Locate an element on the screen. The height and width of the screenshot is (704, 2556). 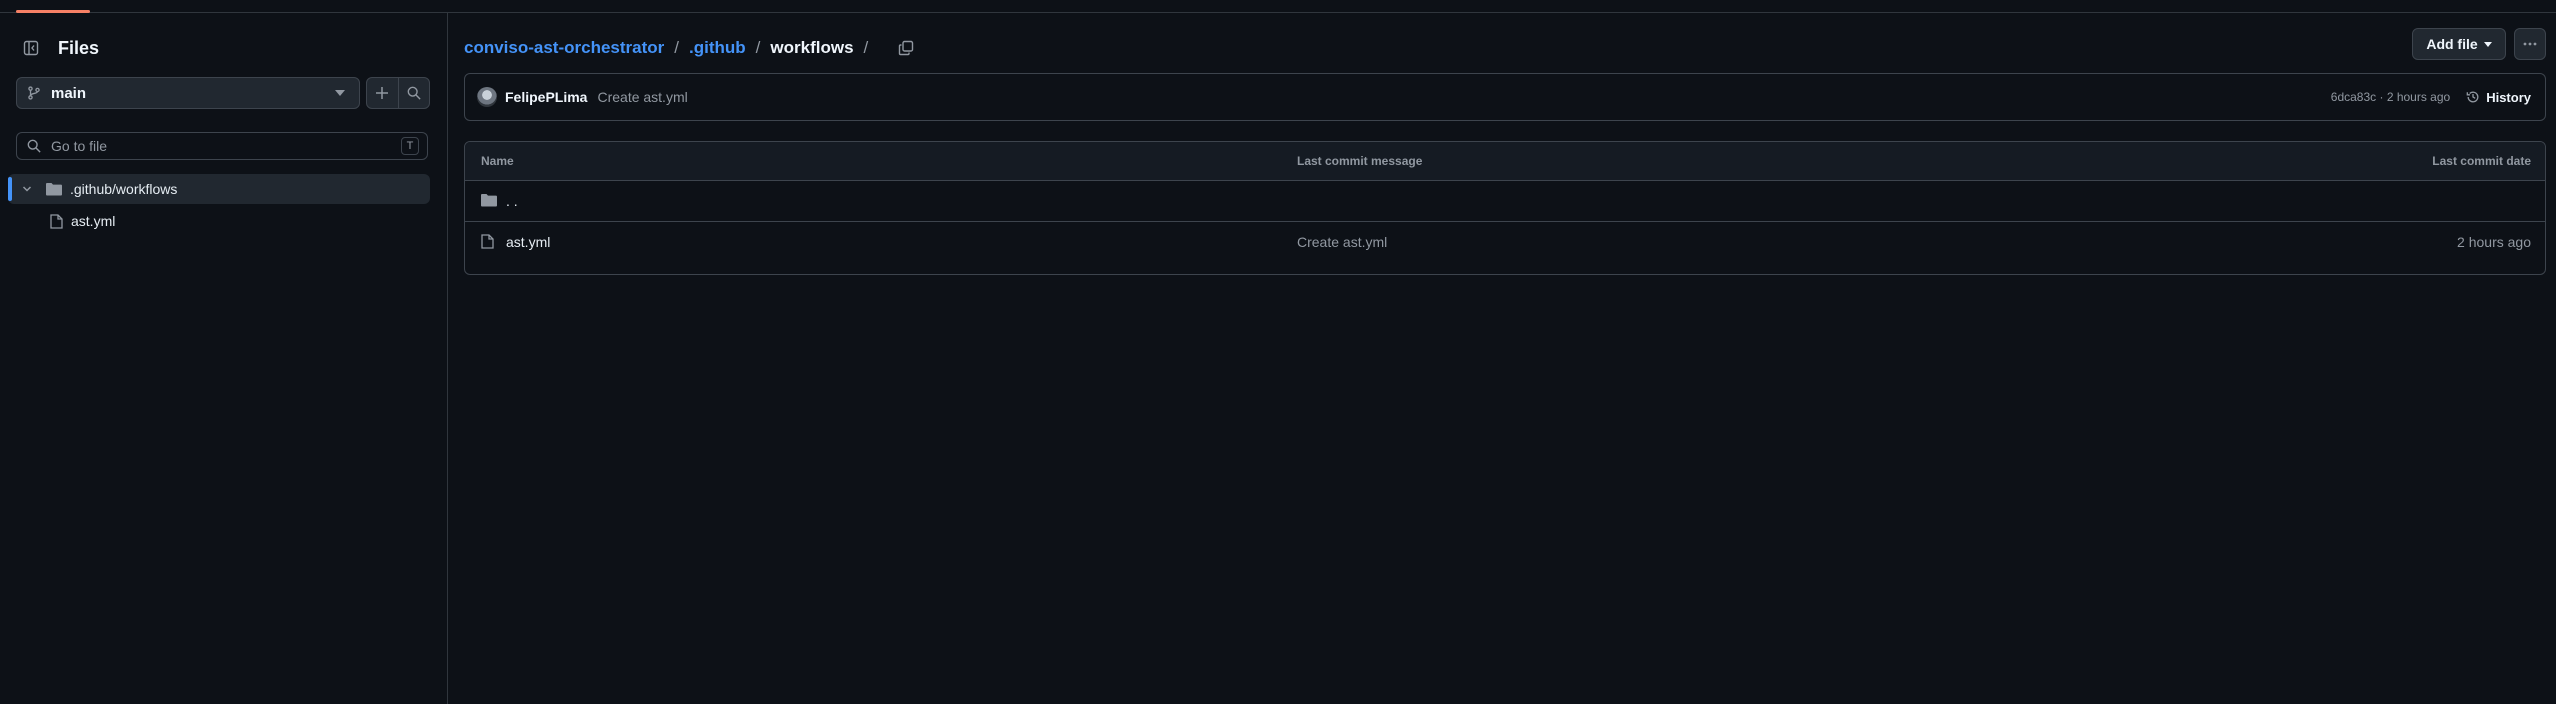
top-nav-strip is located at coordinates (1278, 6).